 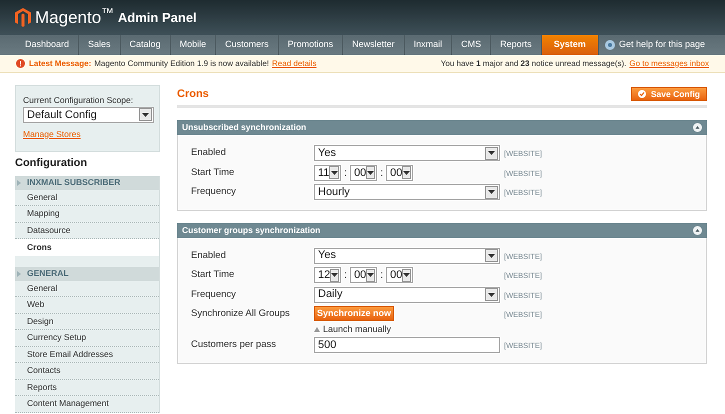 I want to click on select-field: Hourly, so click(x=407, y=192).